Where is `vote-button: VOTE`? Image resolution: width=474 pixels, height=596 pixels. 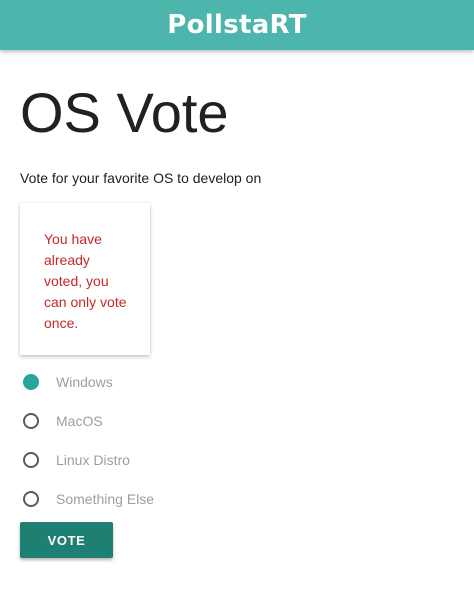 vote-button: VOTE is located at coordinates (66, 540).